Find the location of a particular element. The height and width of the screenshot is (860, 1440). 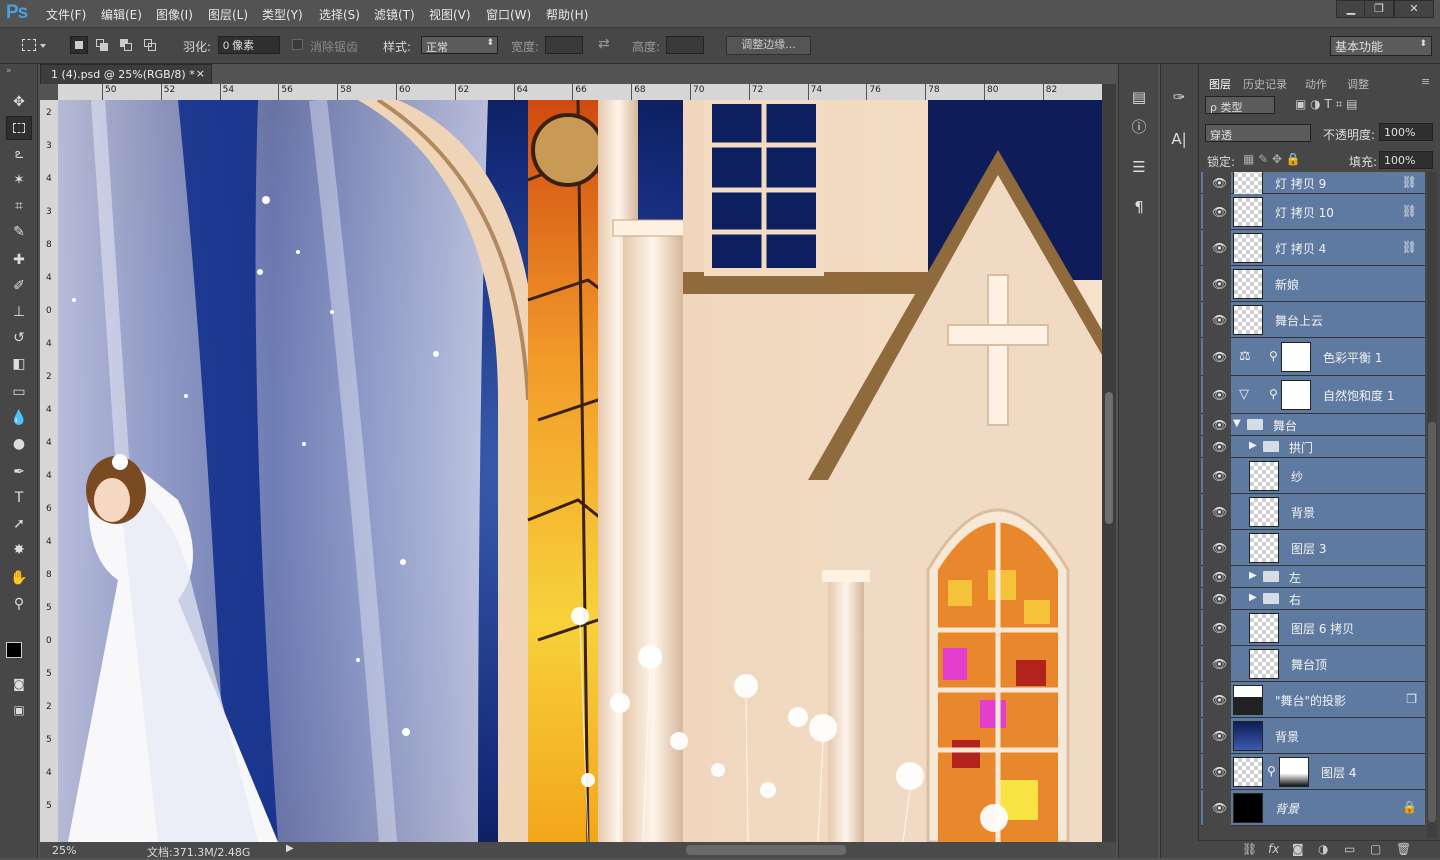

character-icon: A| is located at coordinates (1179, 139).